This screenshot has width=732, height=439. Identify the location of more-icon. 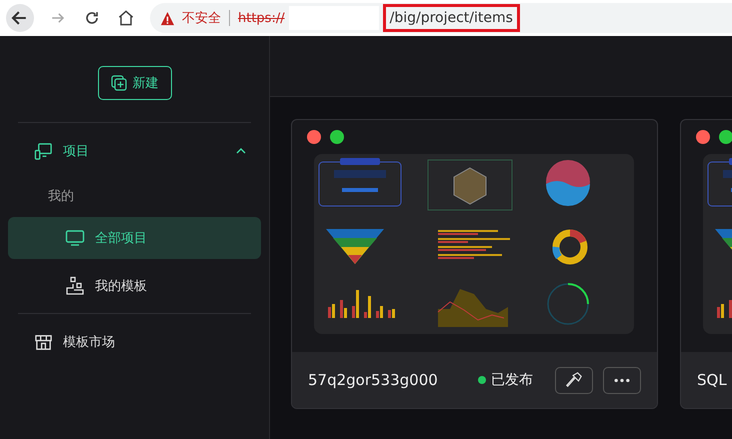
(622, 380).